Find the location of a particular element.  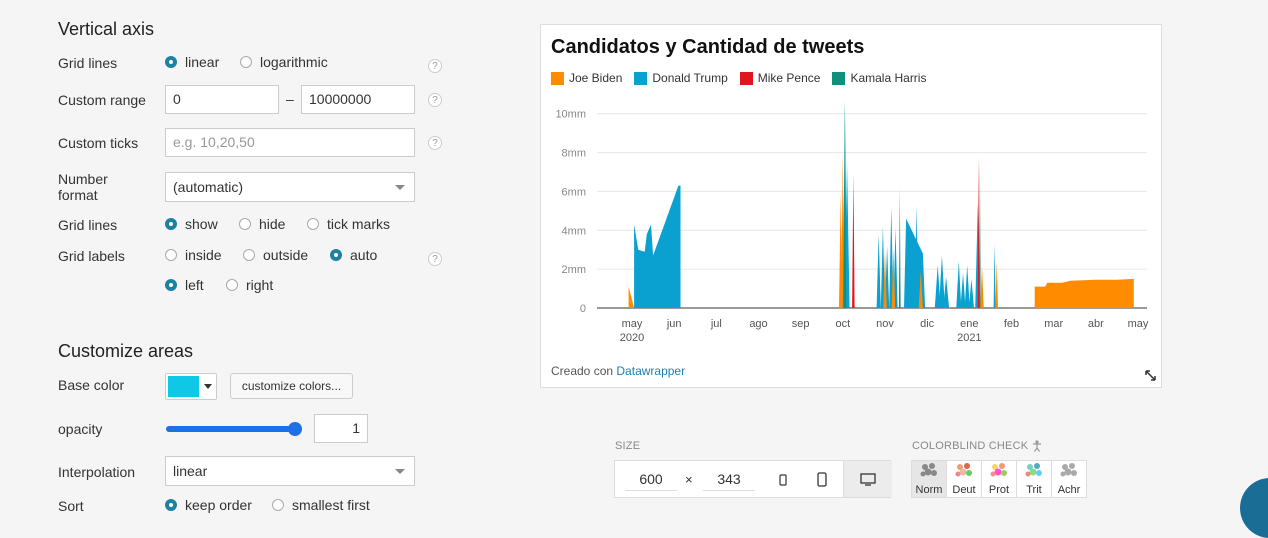

opacity-slider is located at coordinates (234, 429).